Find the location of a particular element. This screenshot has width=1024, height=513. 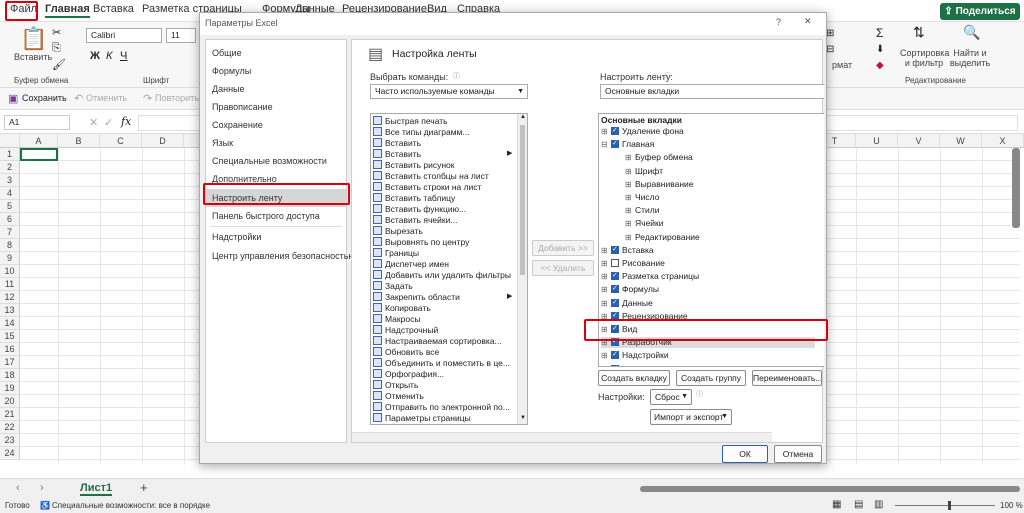

cut-icon: ✂ is located at coordinates (56, 32).